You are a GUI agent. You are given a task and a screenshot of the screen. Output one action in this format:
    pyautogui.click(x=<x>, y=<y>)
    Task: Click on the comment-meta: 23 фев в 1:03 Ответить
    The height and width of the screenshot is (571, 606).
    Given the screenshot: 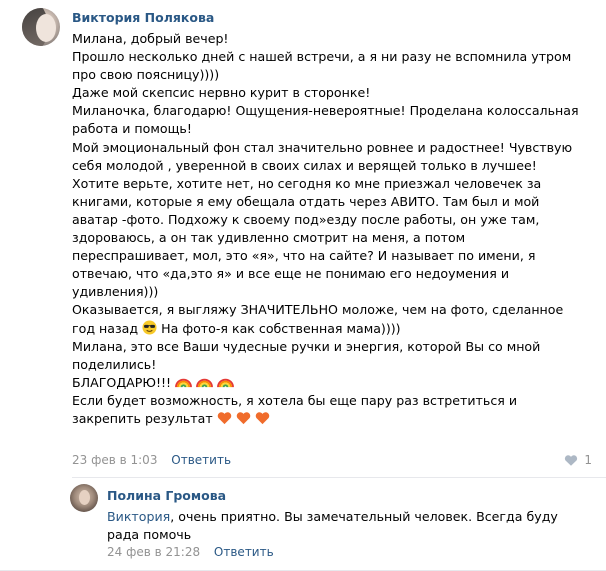 What is the action you would take?
    pyautogui.click(x=151, y=460)
    